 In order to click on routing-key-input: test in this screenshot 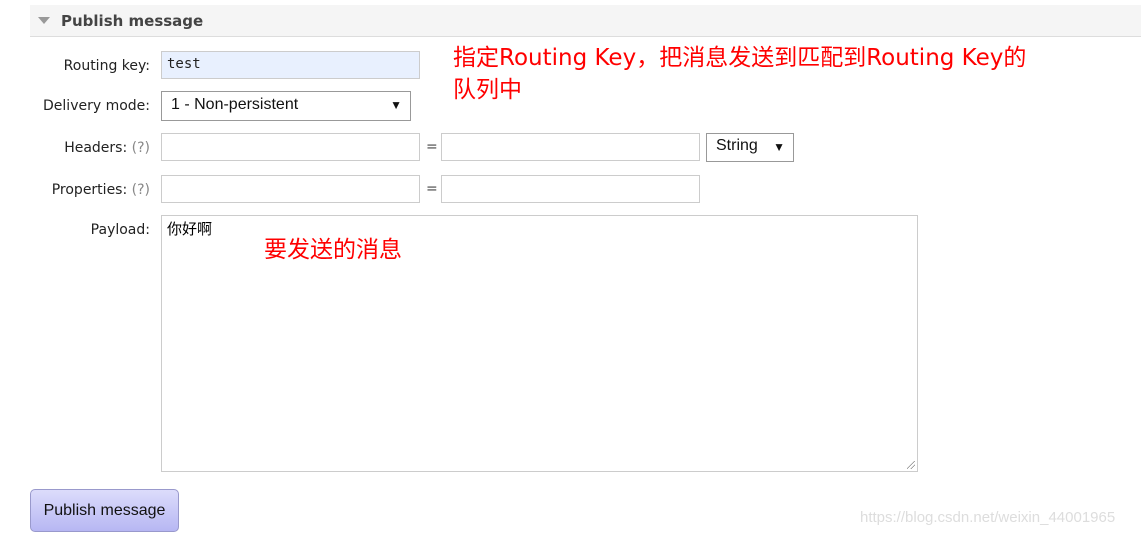, I will do `click(290, 65)`.